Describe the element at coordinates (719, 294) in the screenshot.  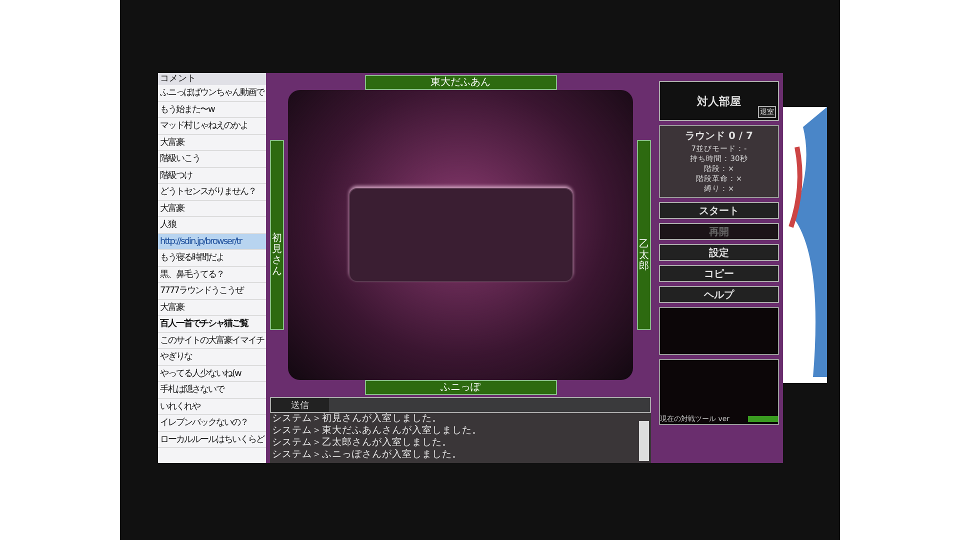
I see `menu-button: ヘルプ` at that location.